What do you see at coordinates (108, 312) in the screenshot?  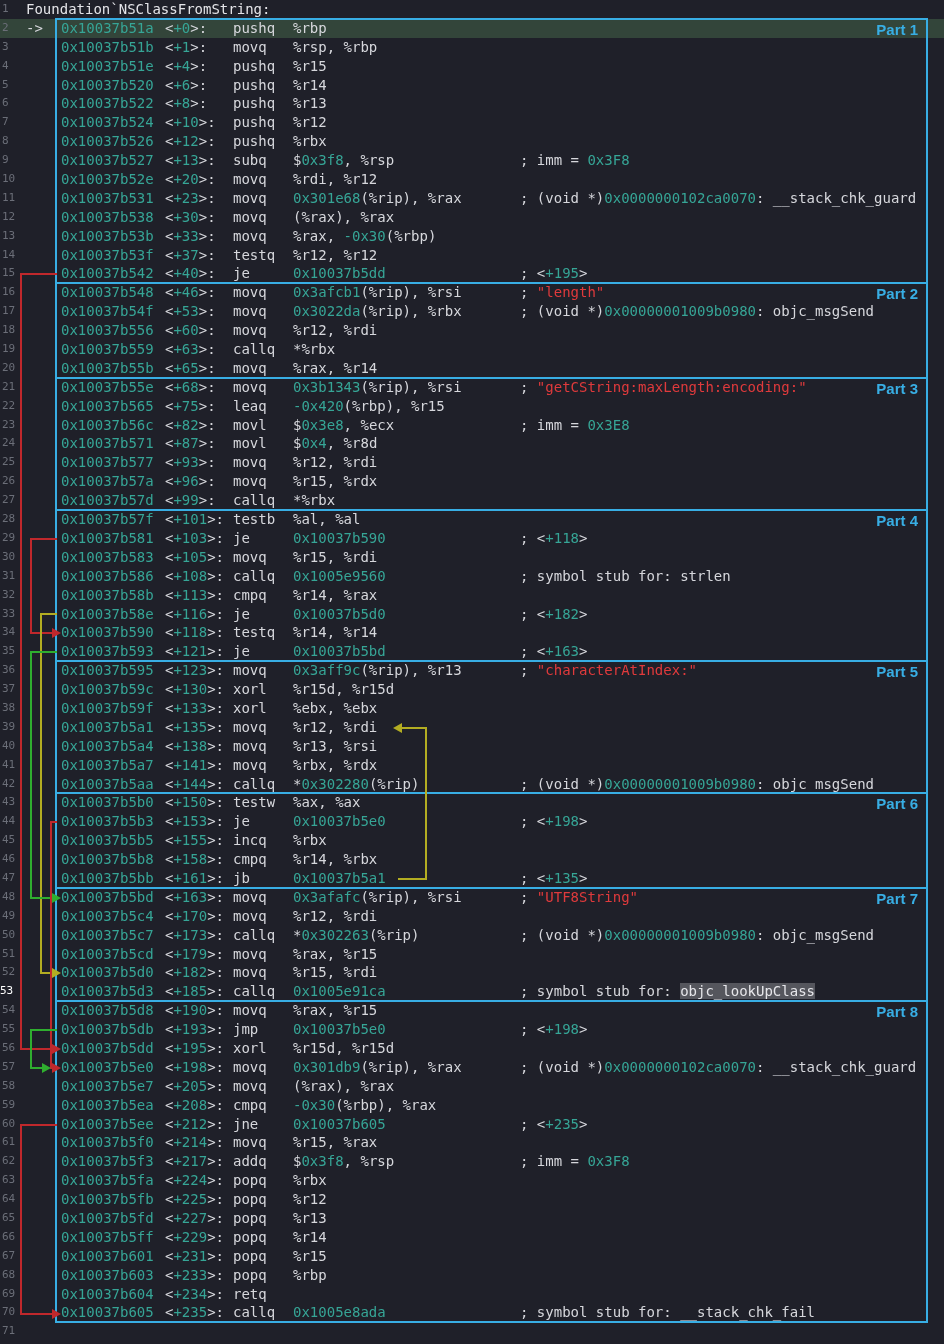 I see `instruction-address: 0x10037b54f` at bounding box center [108, 312].